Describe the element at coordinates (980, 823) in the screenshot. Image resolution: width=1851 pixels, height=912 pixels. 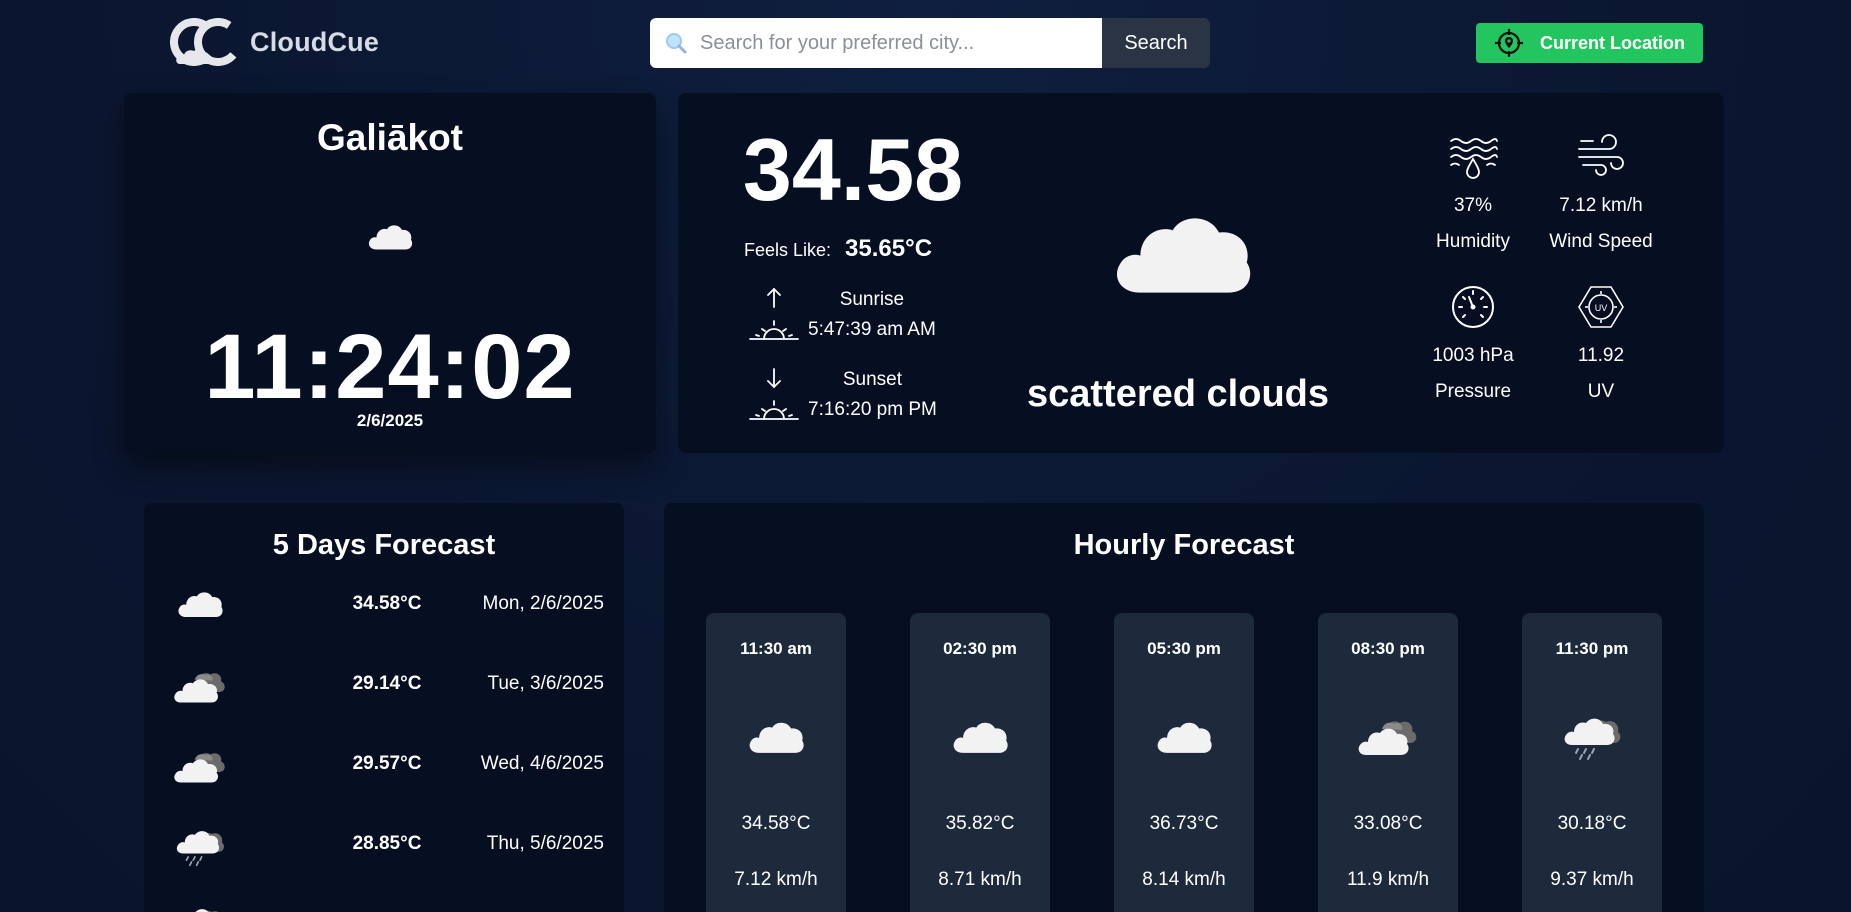
I see `hourly-temp: 35.82°C` at that location.